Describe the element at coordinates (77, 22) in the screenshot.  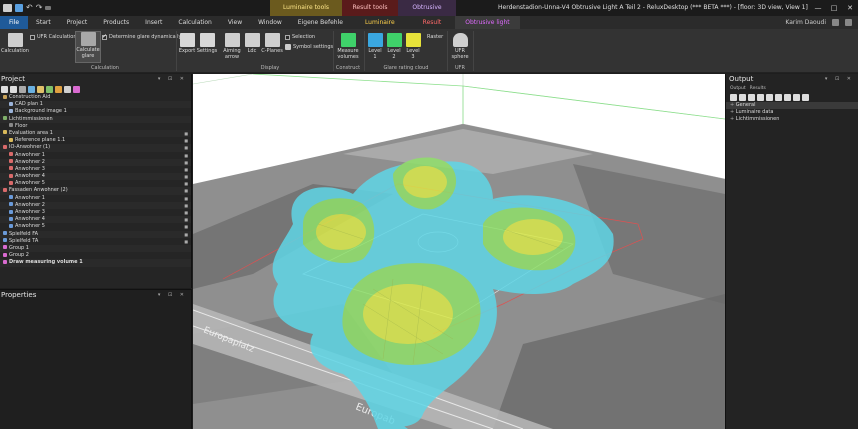
I see `menu-project: Project` at that location.